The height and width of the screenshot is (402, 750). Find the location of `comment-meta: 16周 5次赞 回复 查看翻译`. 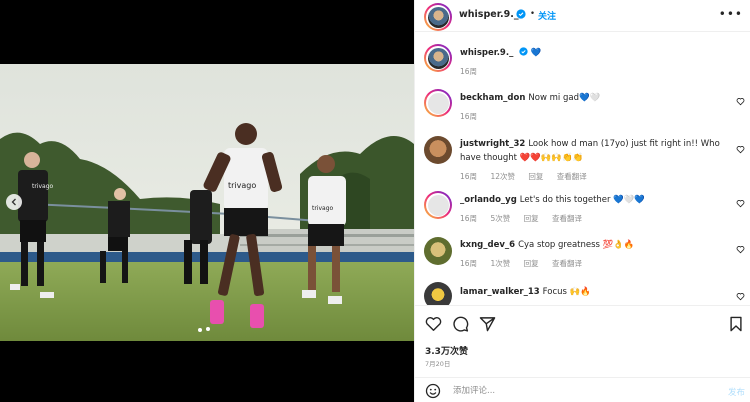

comment-meta: 16周 5次赞 回复 查看翻译 is located at coordinates (526, 218).